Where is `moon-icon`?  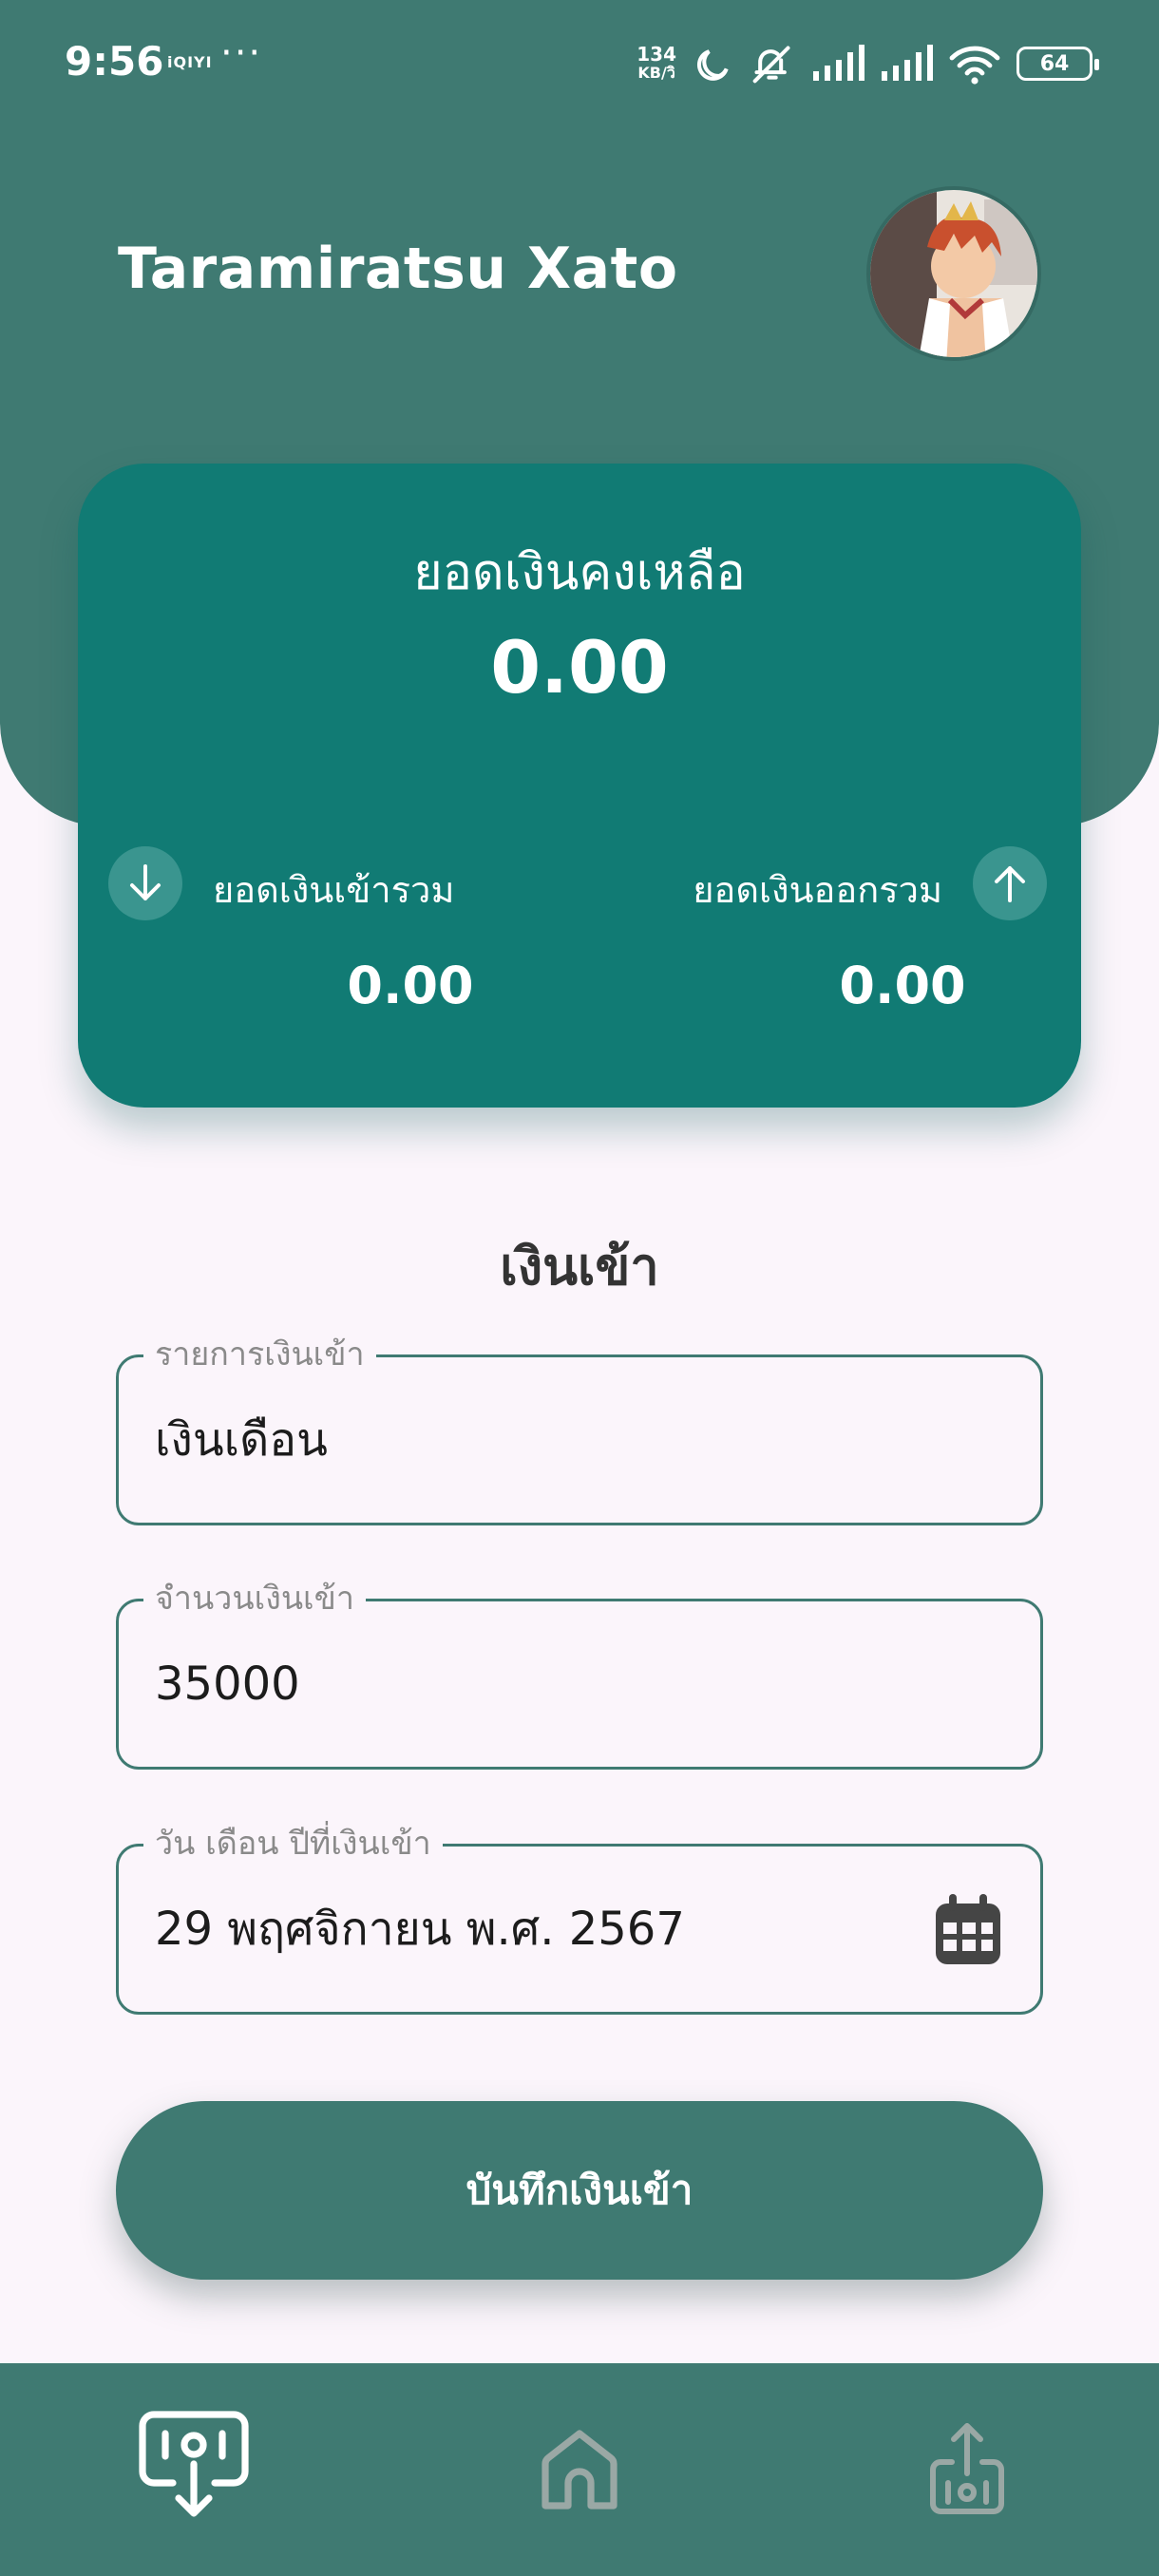 moon-icon is located at coordinates (712, 65).